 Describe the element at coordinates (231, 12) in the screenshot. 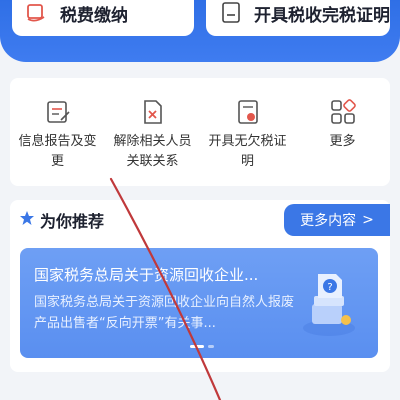

I see `tax-certificate-icon` at that location.